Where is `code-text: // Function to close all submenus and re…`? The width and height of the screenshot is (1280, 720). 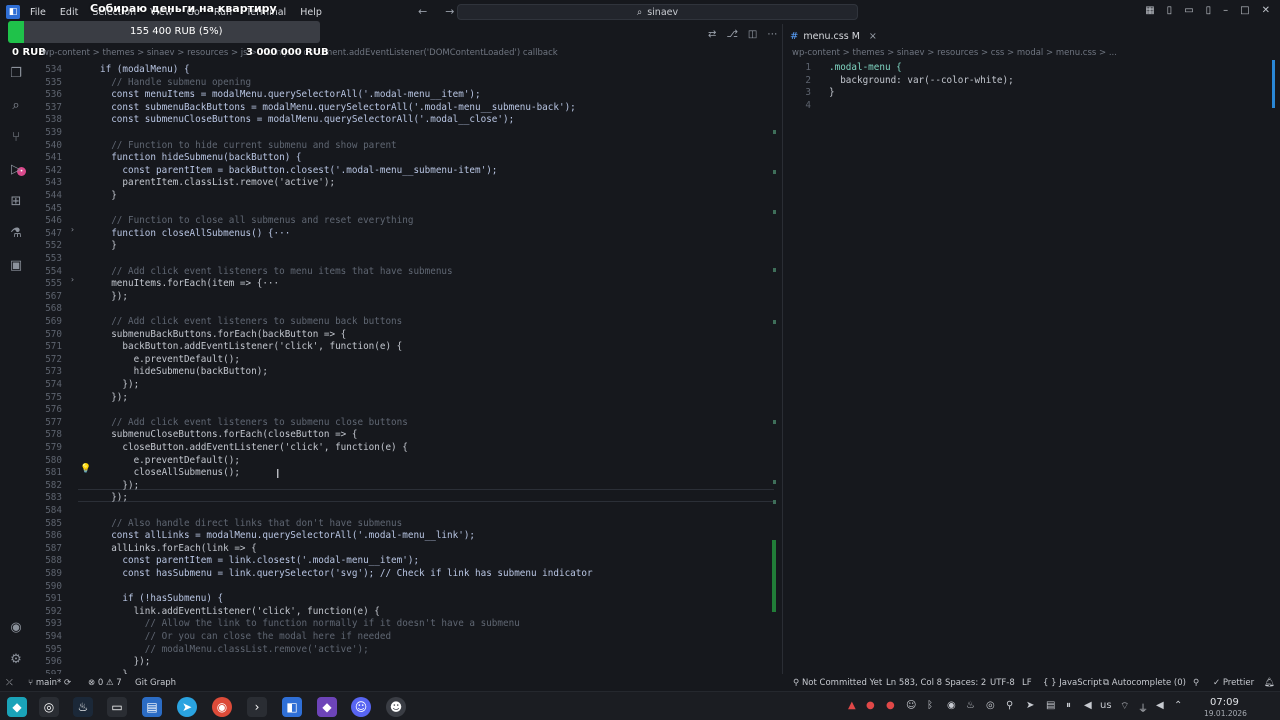 code-text: // Function to close all submenus and re… is located at coordinates (257, 221).